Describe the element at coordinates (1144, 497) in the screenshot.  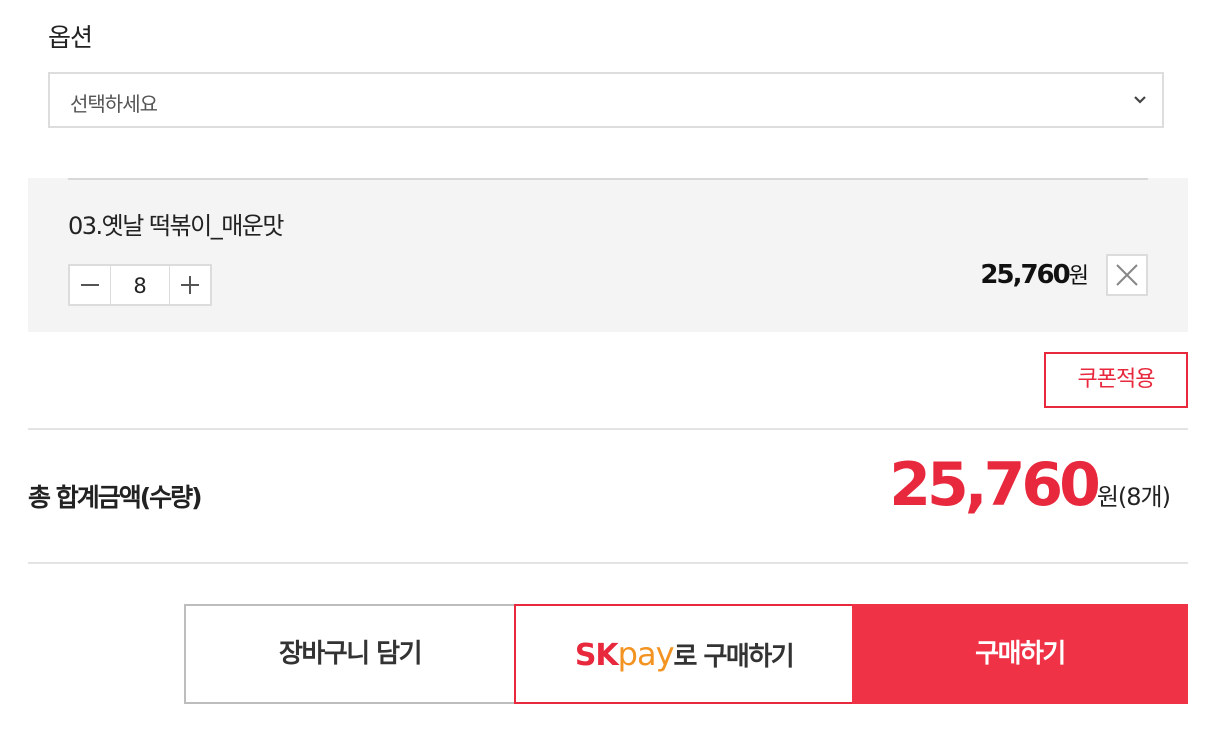
I see `total-quantity: (8개)` at that location.